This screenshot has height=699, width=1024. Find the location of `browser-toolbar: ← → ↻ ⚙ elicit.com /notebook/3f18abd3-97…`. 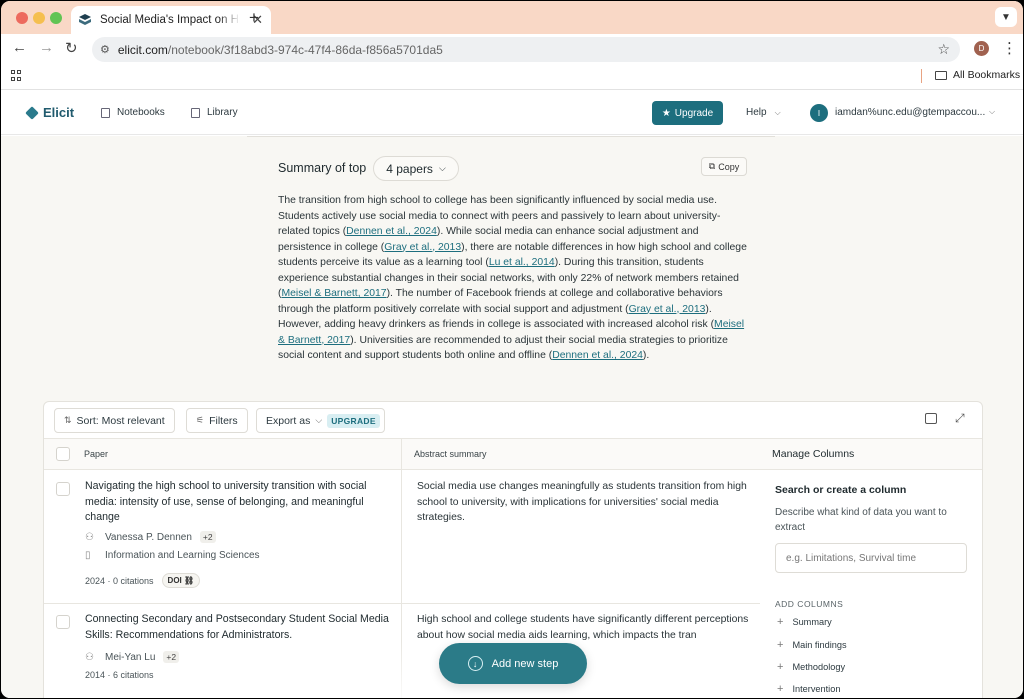

browser-toolbar: ← → ↻ ⚙ elicit.com /notebook/3f18abd3-97… is located at coordinates (512, 49).